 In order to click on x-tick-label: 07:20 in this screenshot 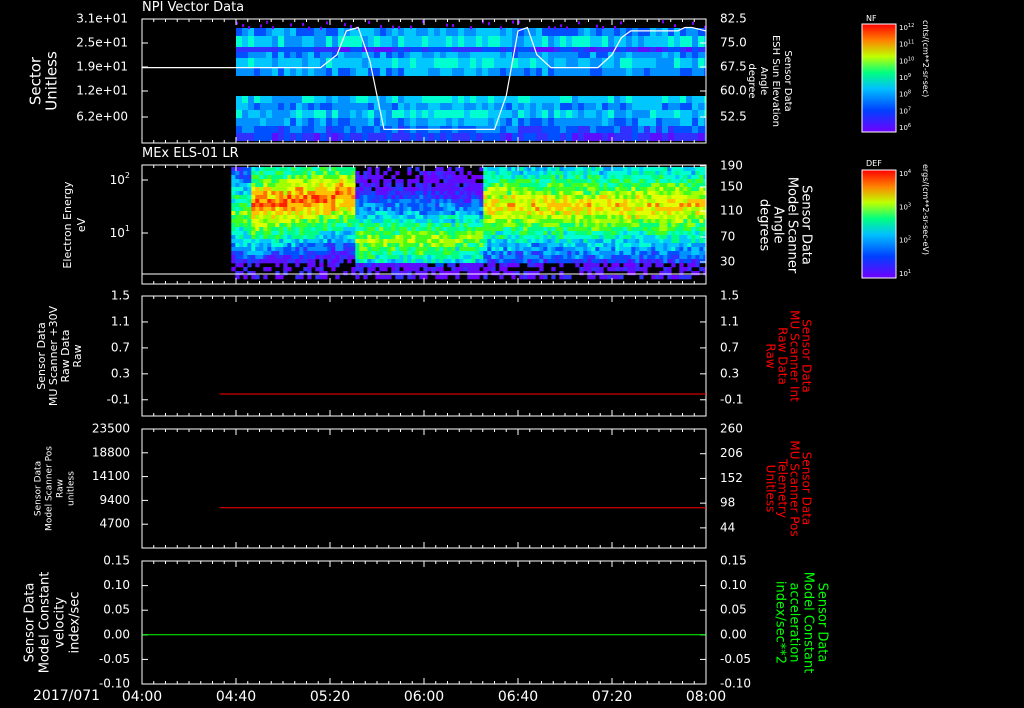, I will do `click(612, 697)`.